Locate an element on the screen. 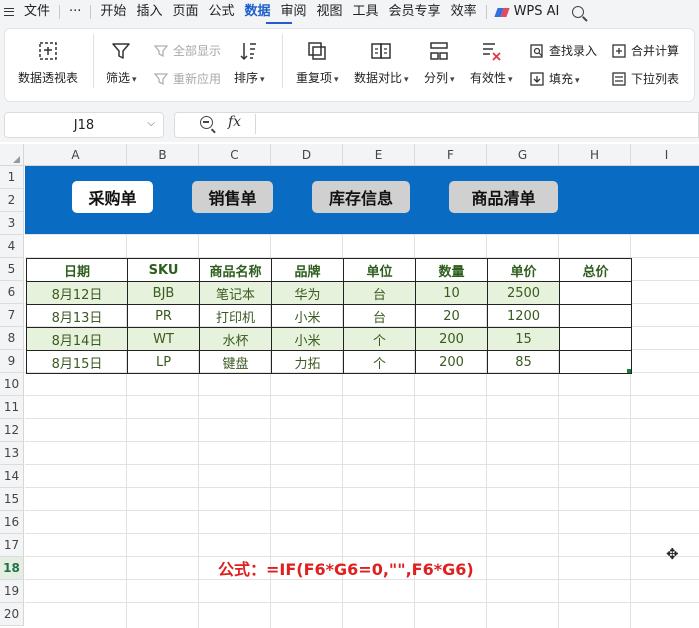  row-header-10: 10 is located at coordinates (12, 384).